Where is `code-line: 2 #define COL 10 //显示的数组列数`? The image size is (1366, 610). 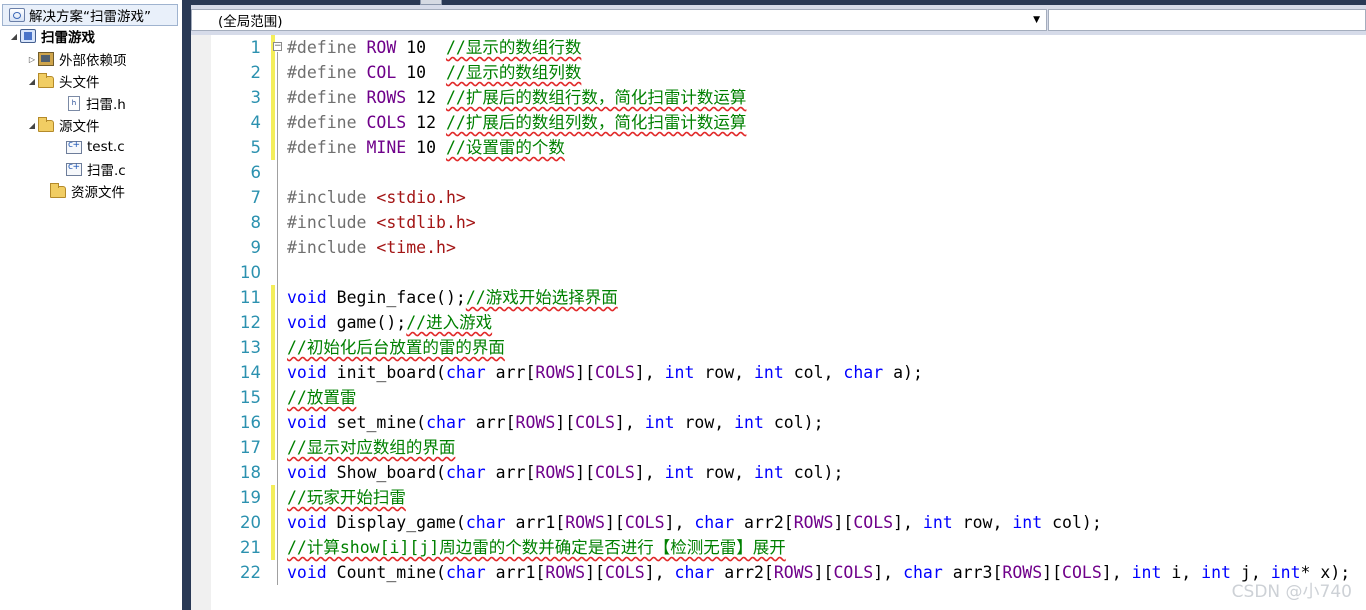 code-line: 2 #define COL 10 //显示的数组列数 is located at coordinates (788, 72).